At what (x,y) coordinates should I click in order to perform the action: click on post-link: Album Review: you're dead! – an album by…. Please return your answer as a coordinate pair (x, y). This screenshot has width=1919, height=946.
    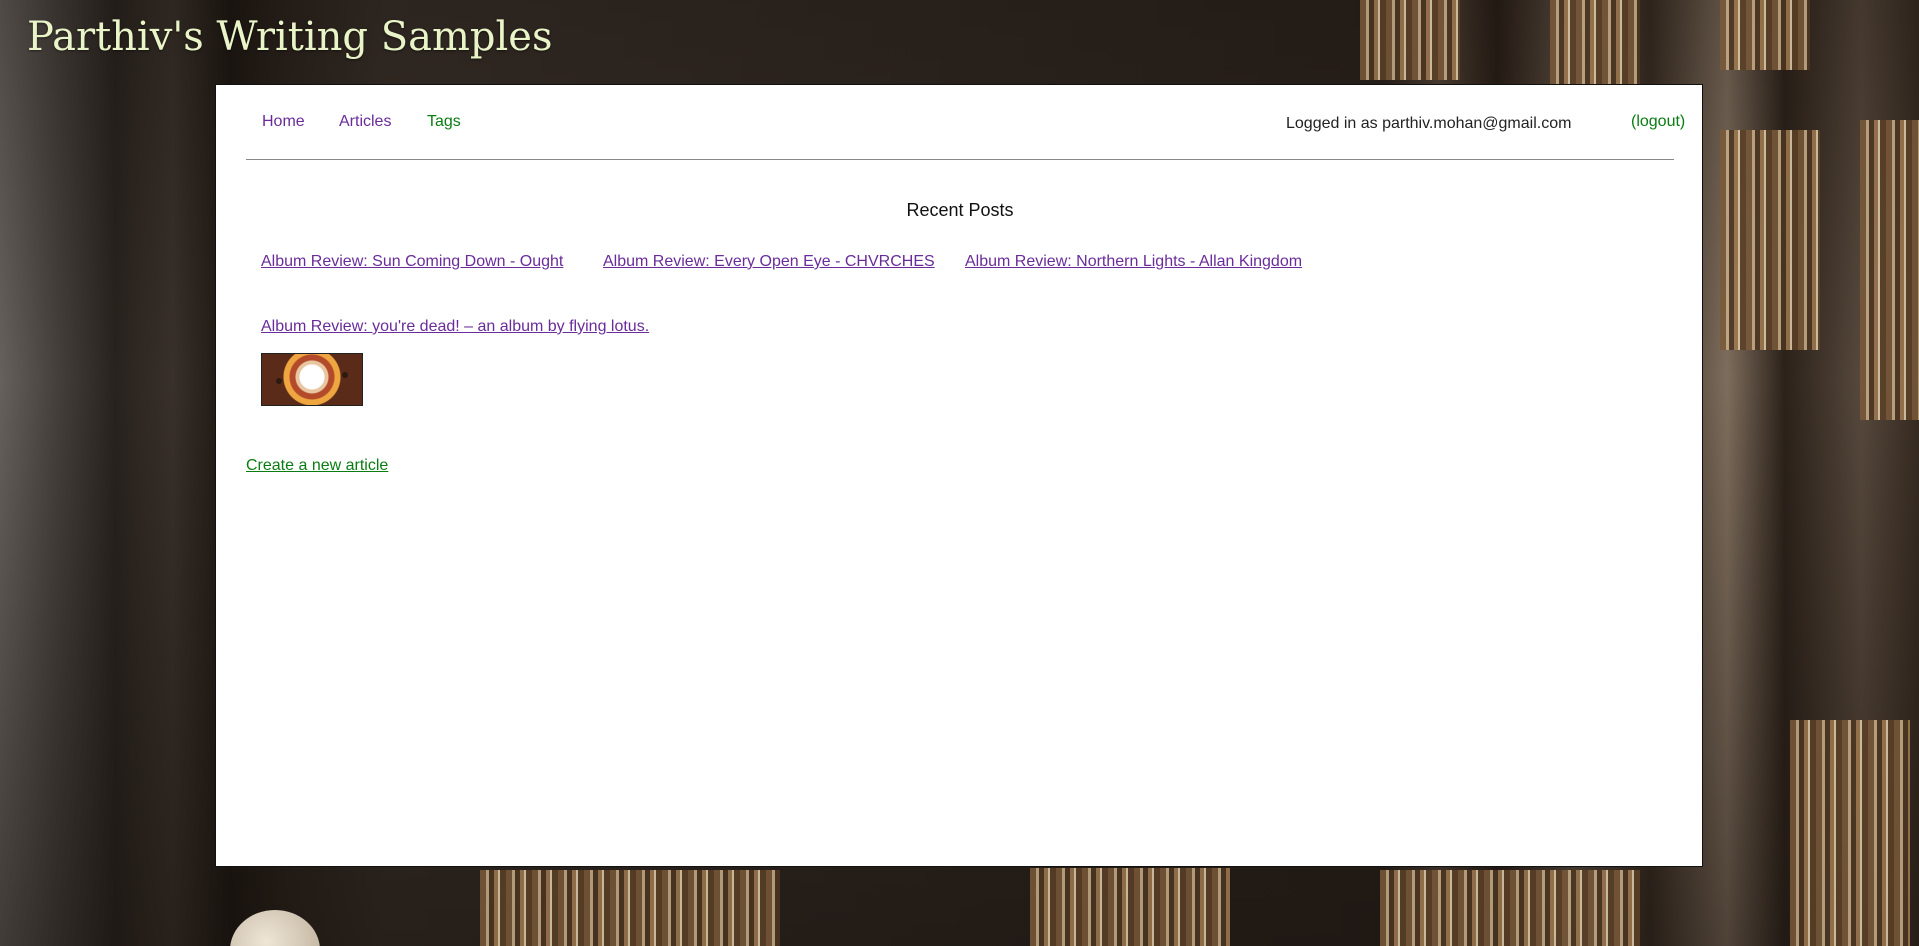
    Looking at the image, I should click on (455, 327).